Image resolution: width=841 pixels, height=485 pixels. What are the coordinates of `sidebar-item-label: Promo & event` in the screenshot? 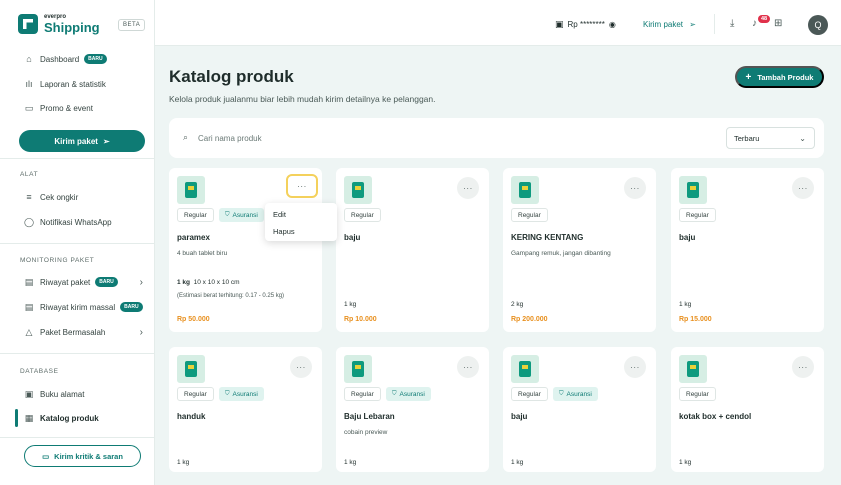 It's located at (66, 108).